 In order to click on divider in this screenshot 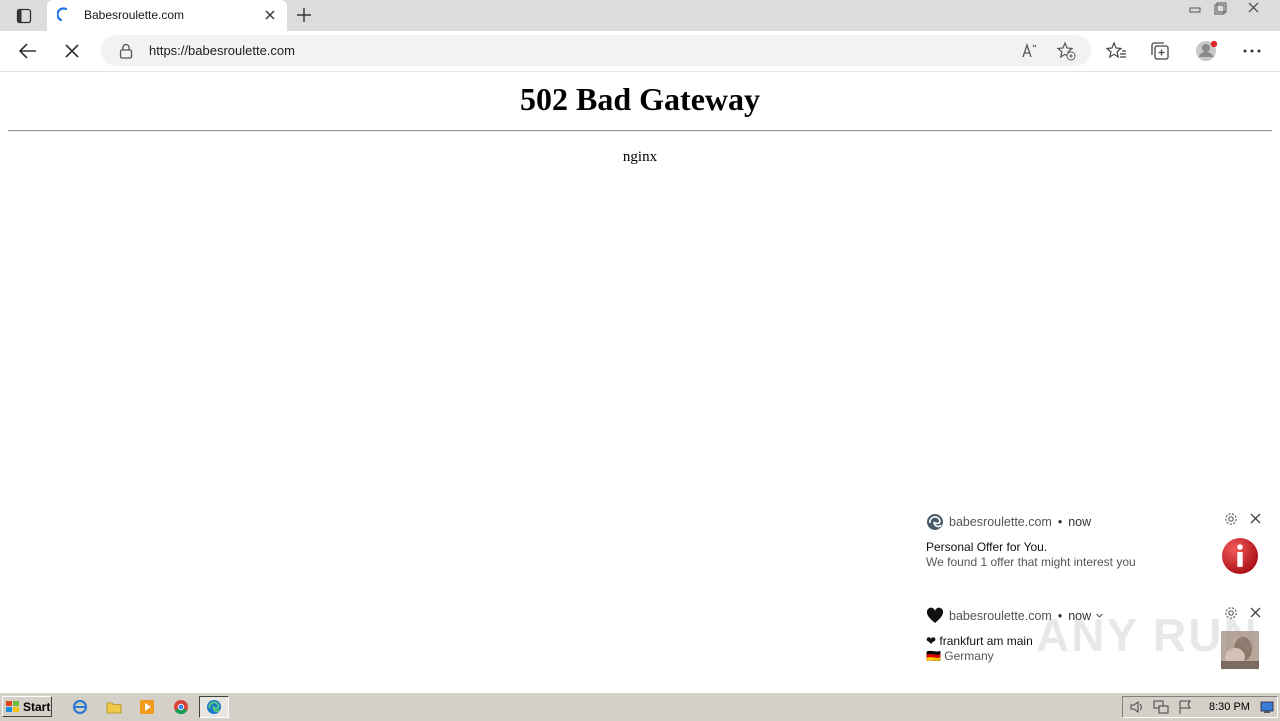, I will do `click(640, 131)`.